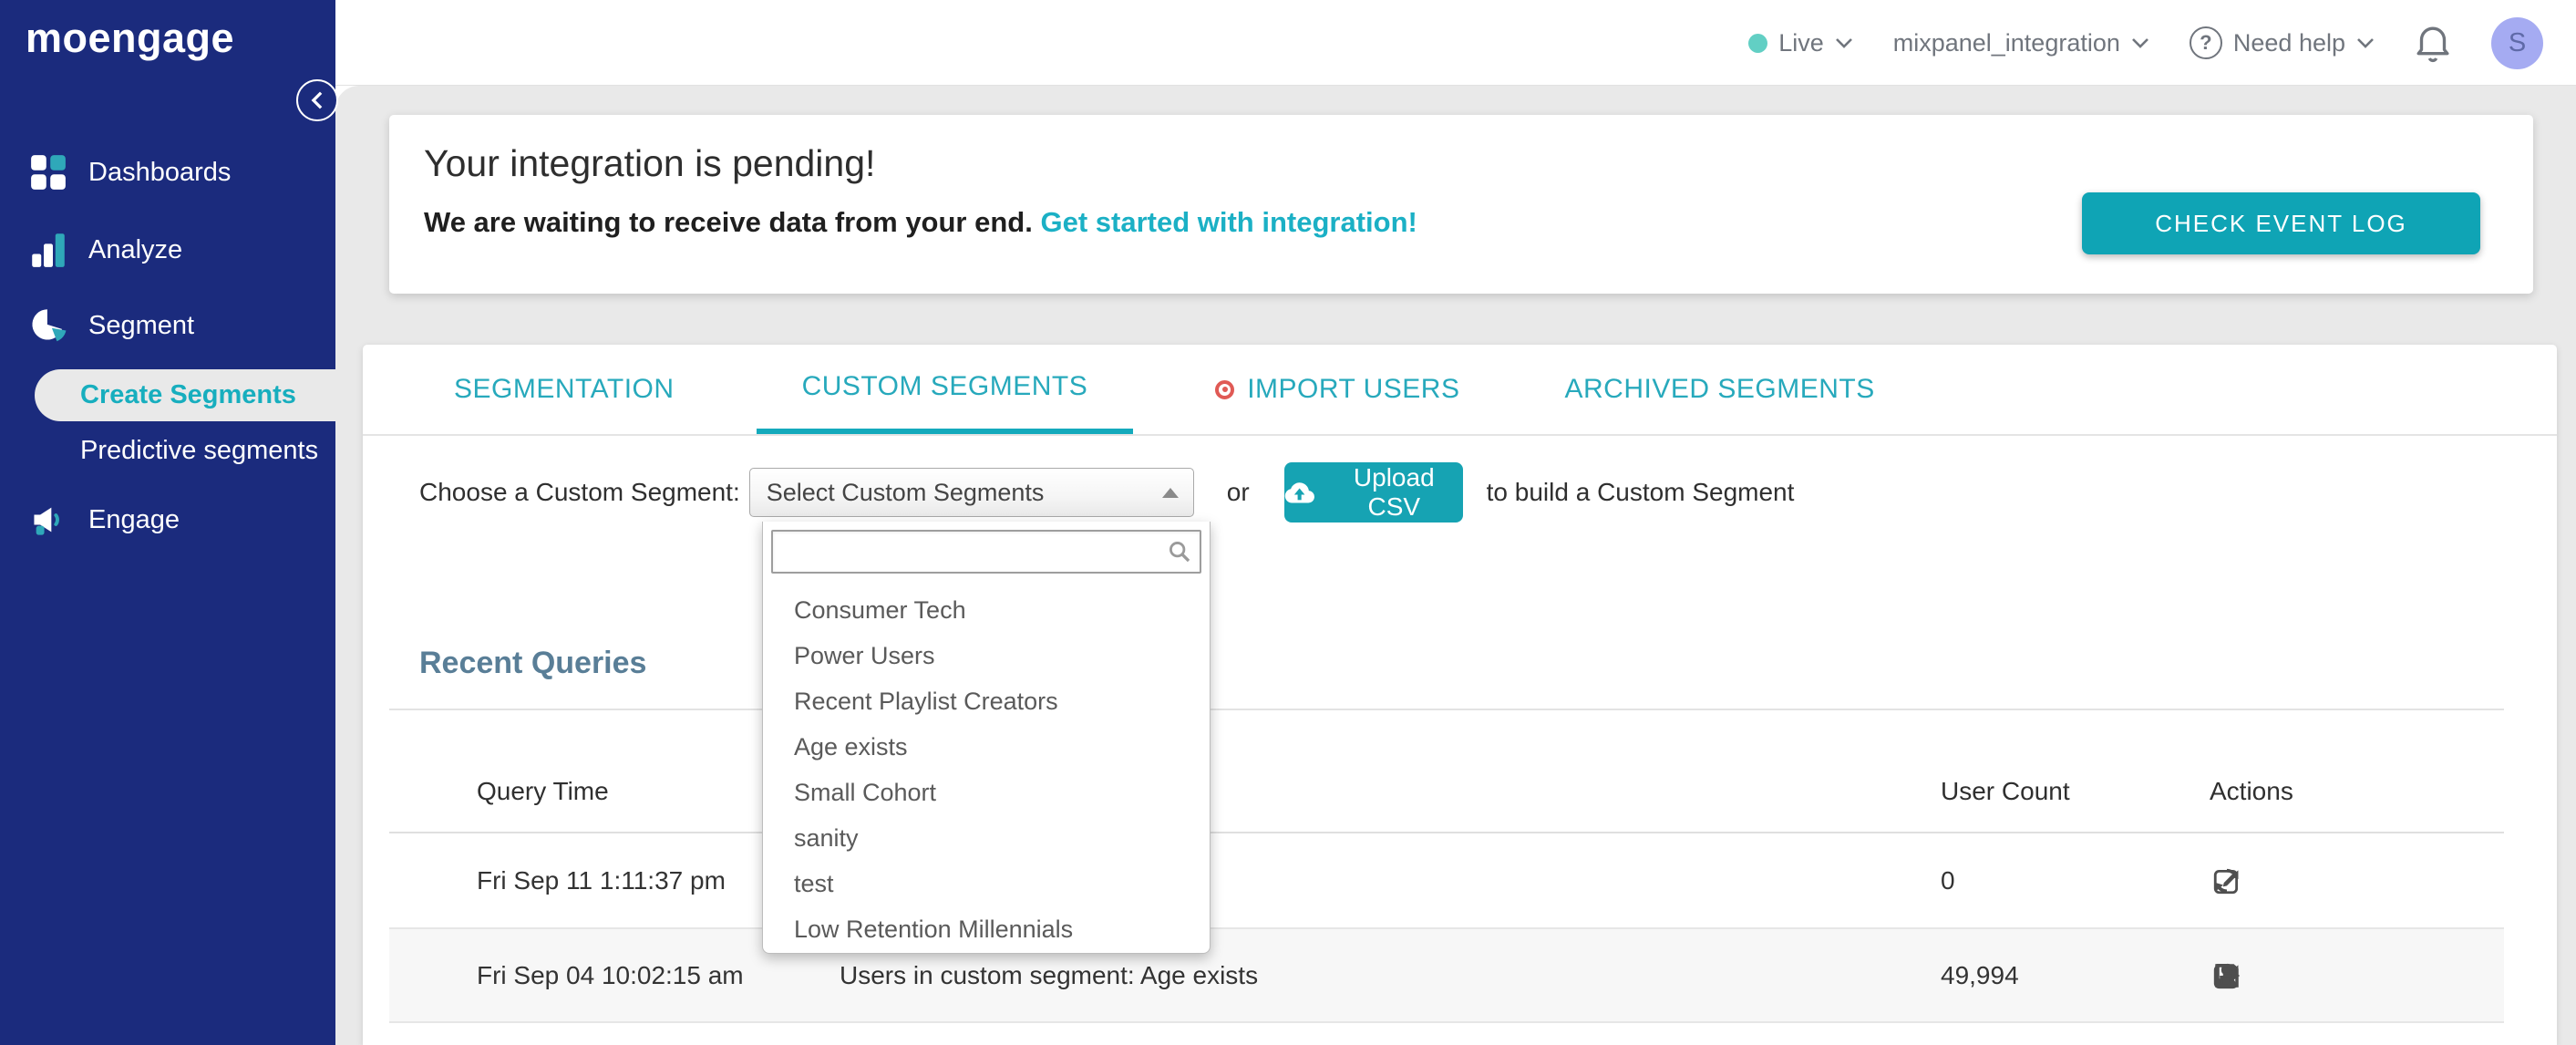 The height and width of the screenshot is (1045, 2576). What do you see at coordinates (987, 883) in the screenshot?
I see `dropdown-option: test` at bounding box center [987, 883].